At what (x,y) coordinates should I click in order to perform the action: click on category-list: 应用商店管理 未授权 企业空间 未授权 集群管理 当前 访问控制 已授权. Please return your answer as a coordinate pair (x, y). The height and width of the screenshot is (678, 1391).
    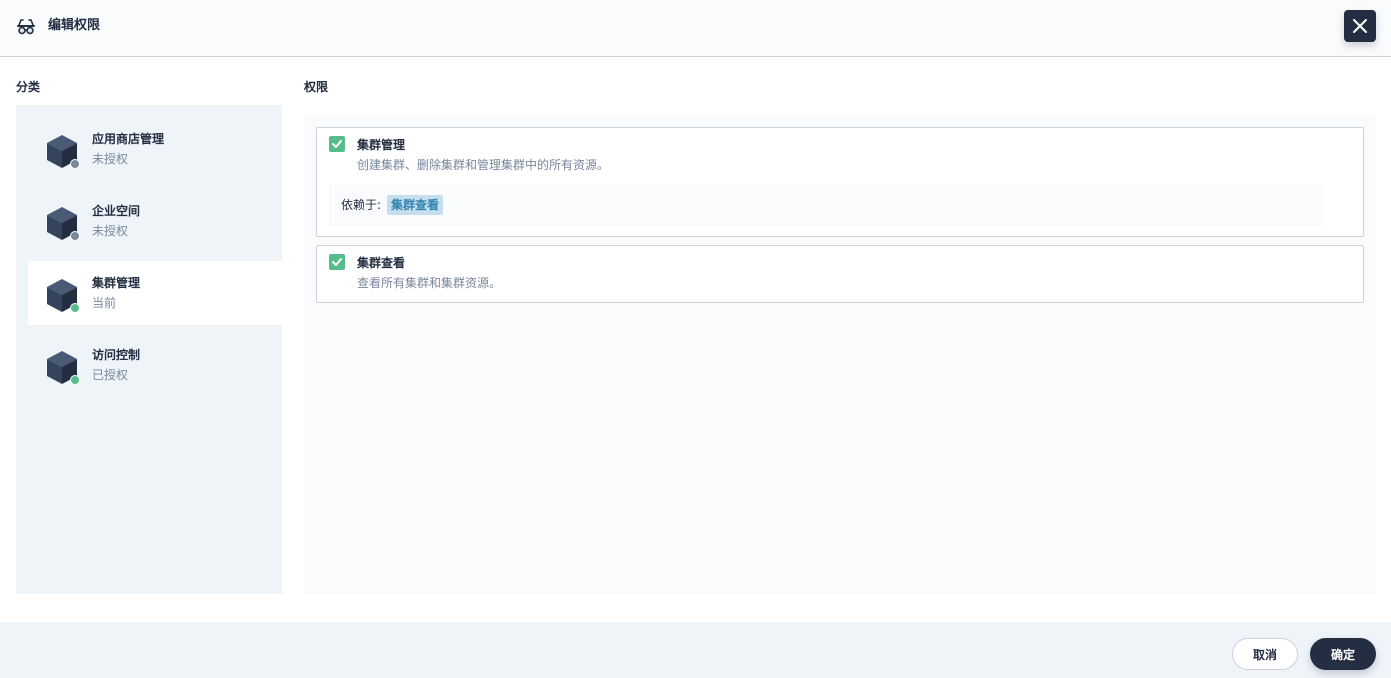
    Looking at the image, I should click on (149, 349).